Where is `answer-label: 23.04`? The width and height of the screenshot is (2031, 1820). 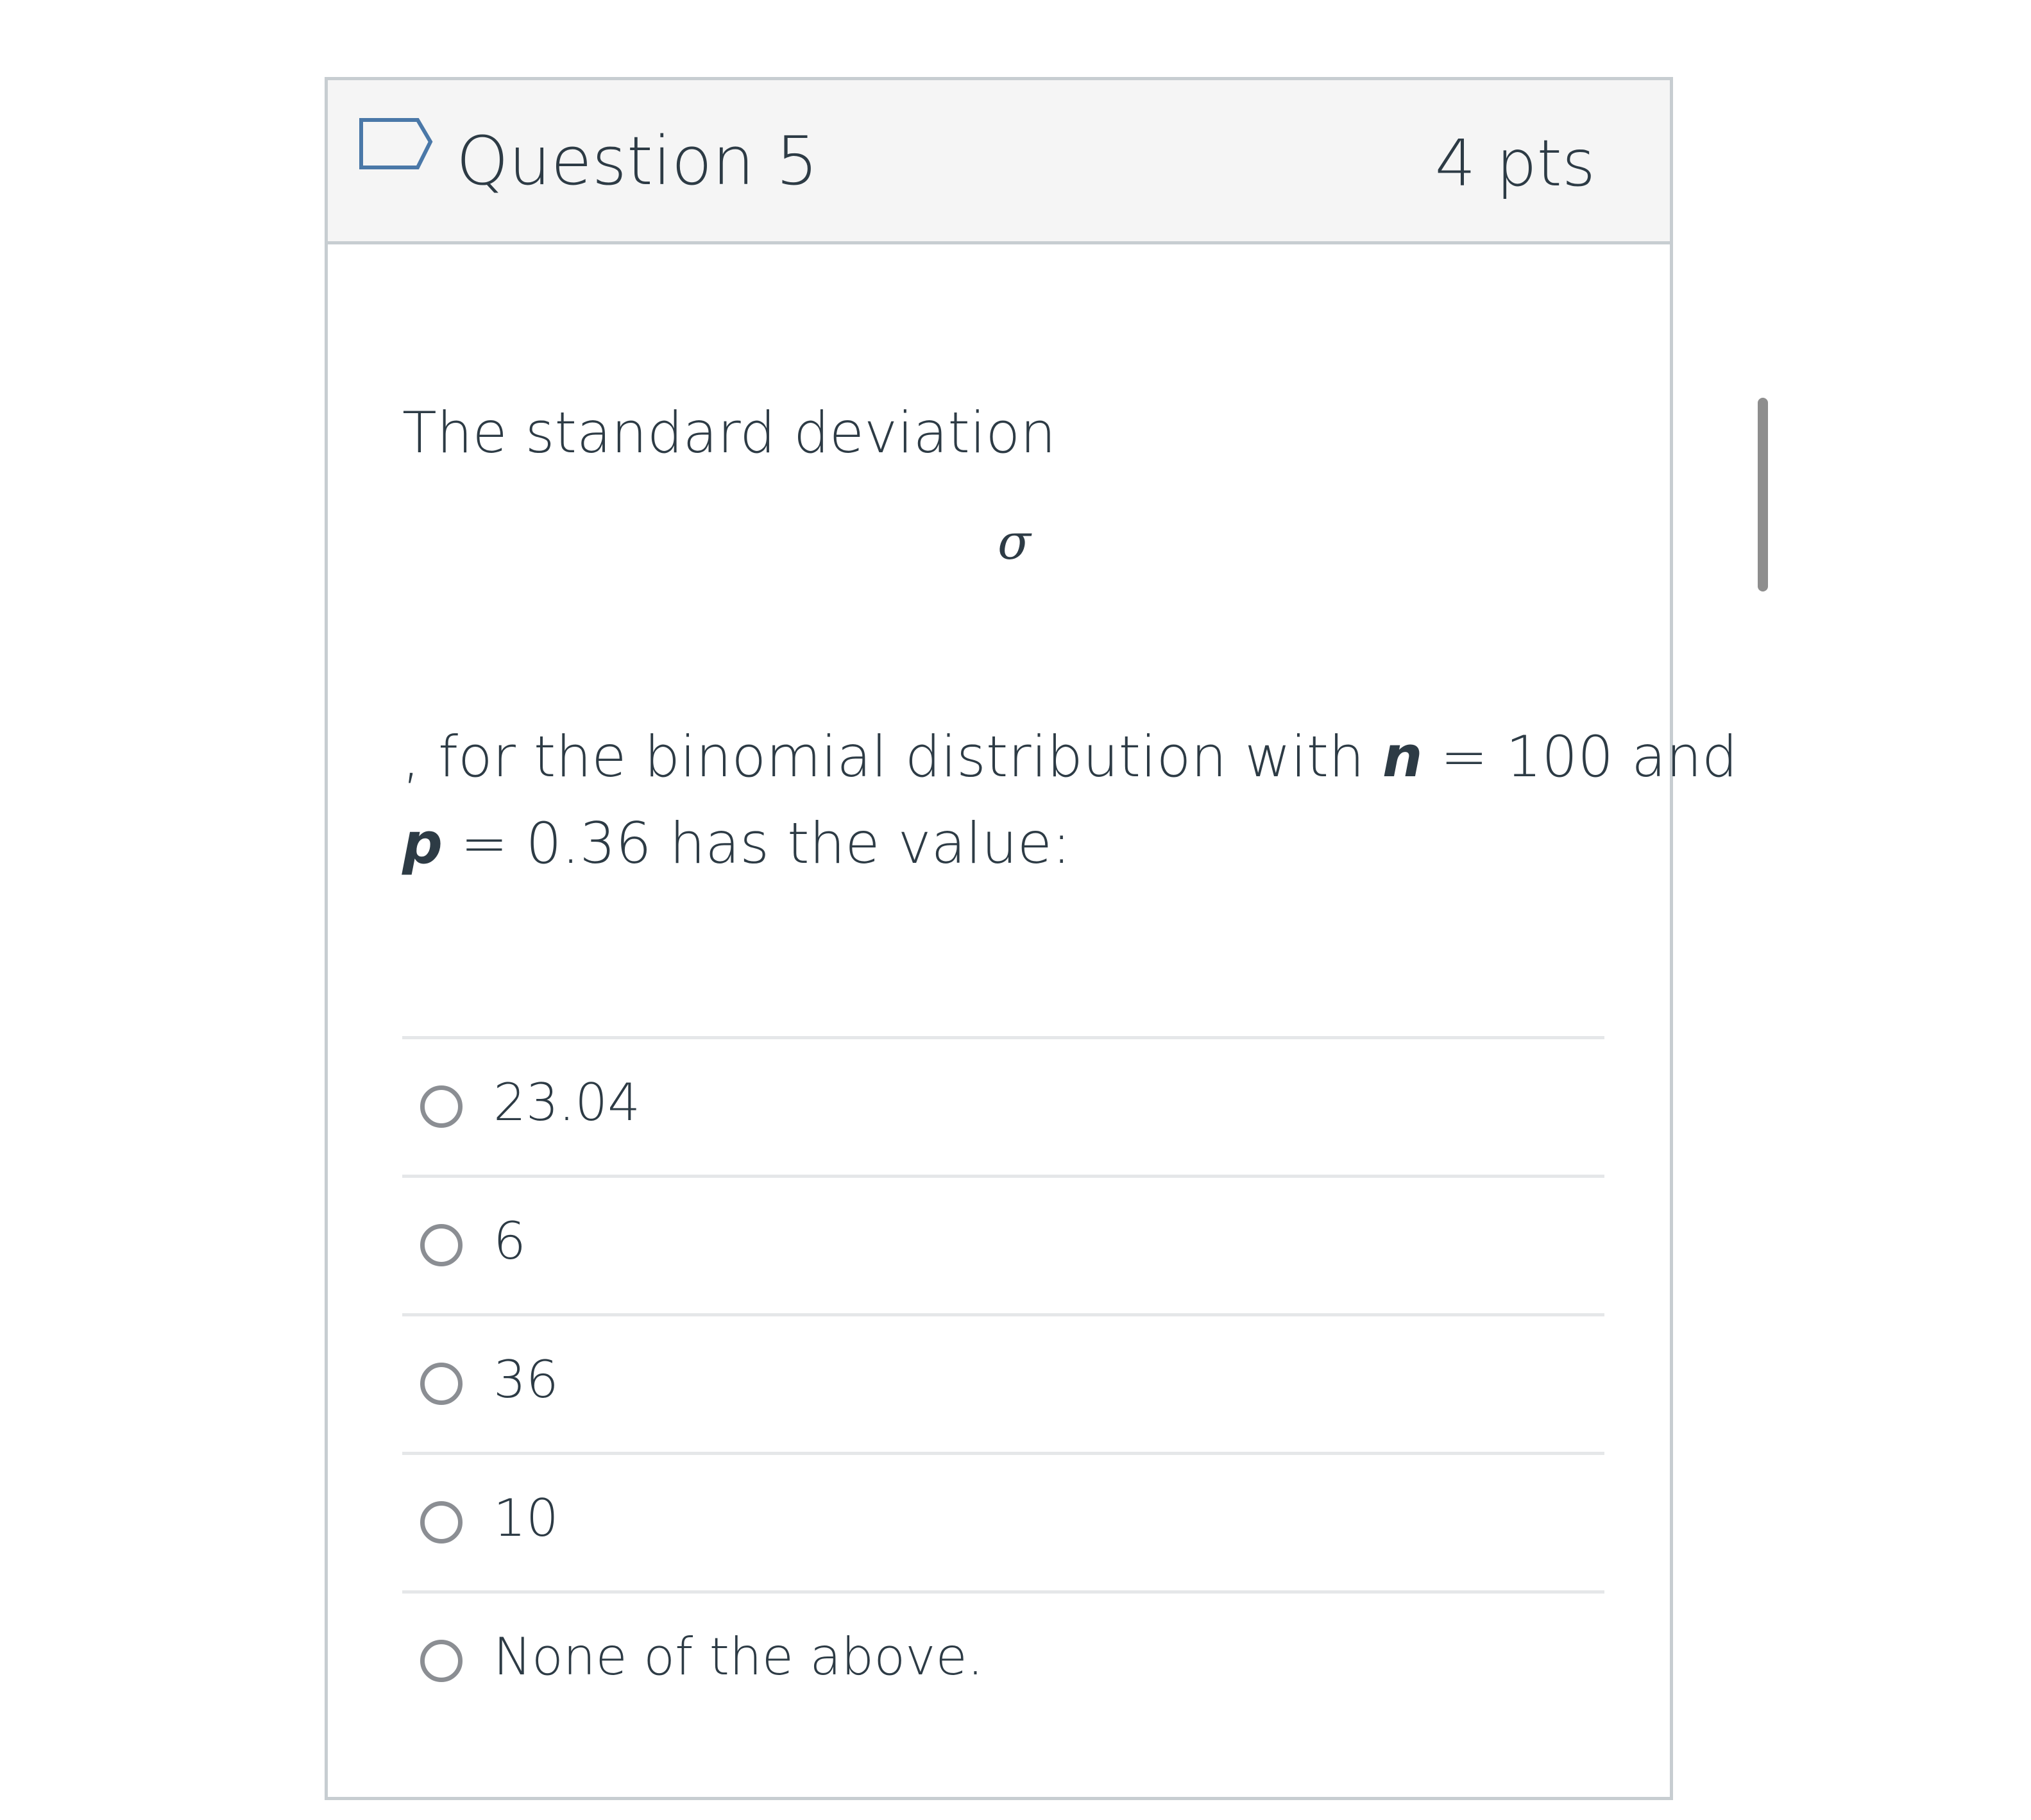 answer-label: 23.04 is located at coordinates (567, 1102).